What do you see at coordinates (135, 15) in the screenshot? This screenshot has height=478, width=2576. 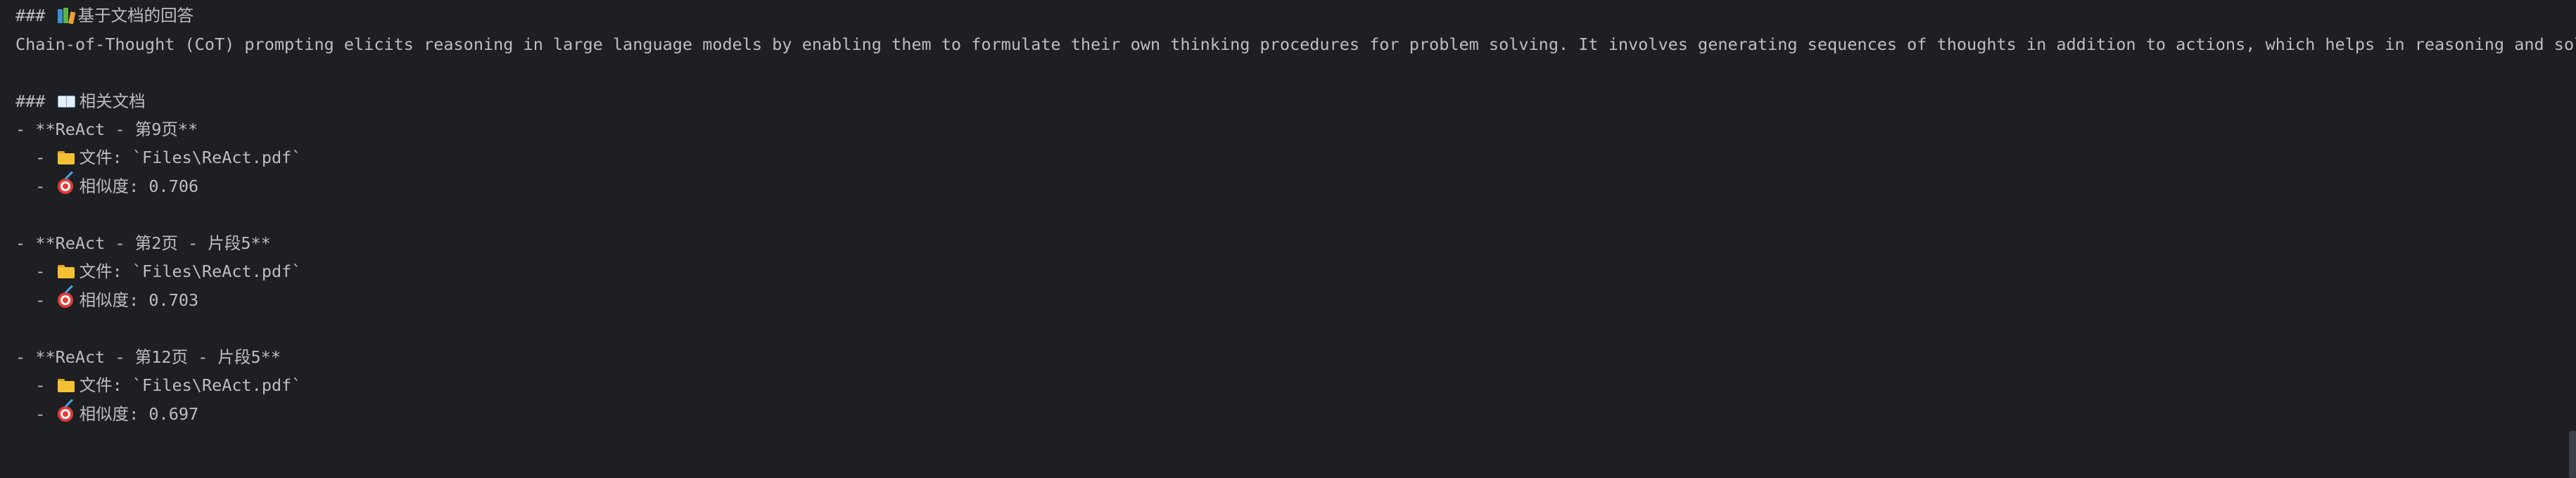 I see `heading-text: 基于文档的回答` at bounding box center [135, 15].